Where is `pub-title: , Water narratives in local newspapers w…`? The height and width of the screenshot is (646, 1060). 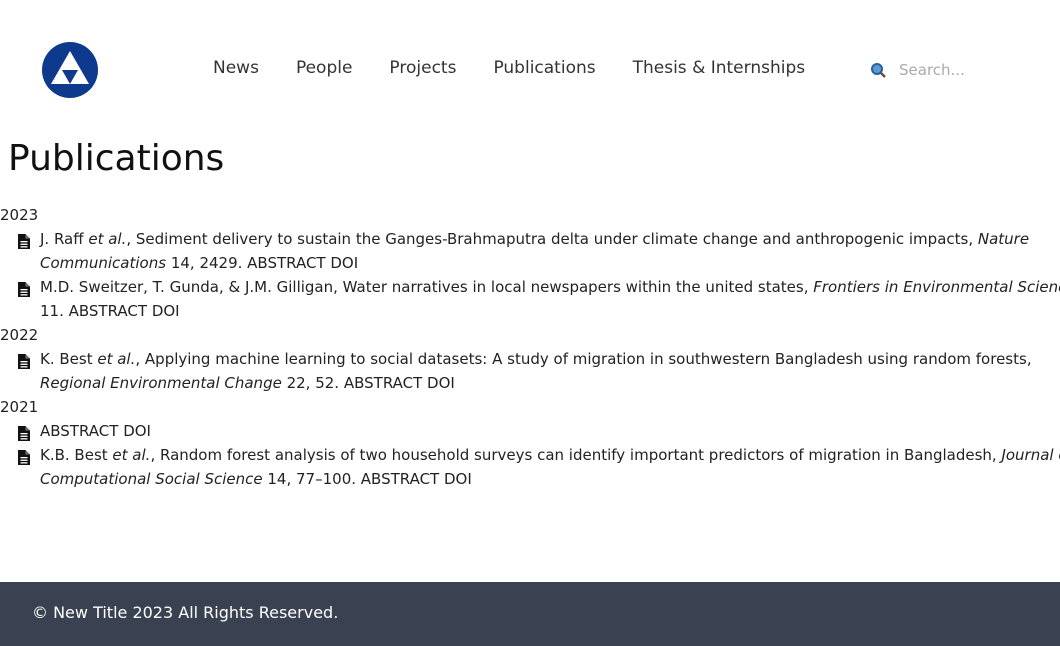 pub-title: , Water narratives in local newspapers w… is located at coordinates (573, 287).